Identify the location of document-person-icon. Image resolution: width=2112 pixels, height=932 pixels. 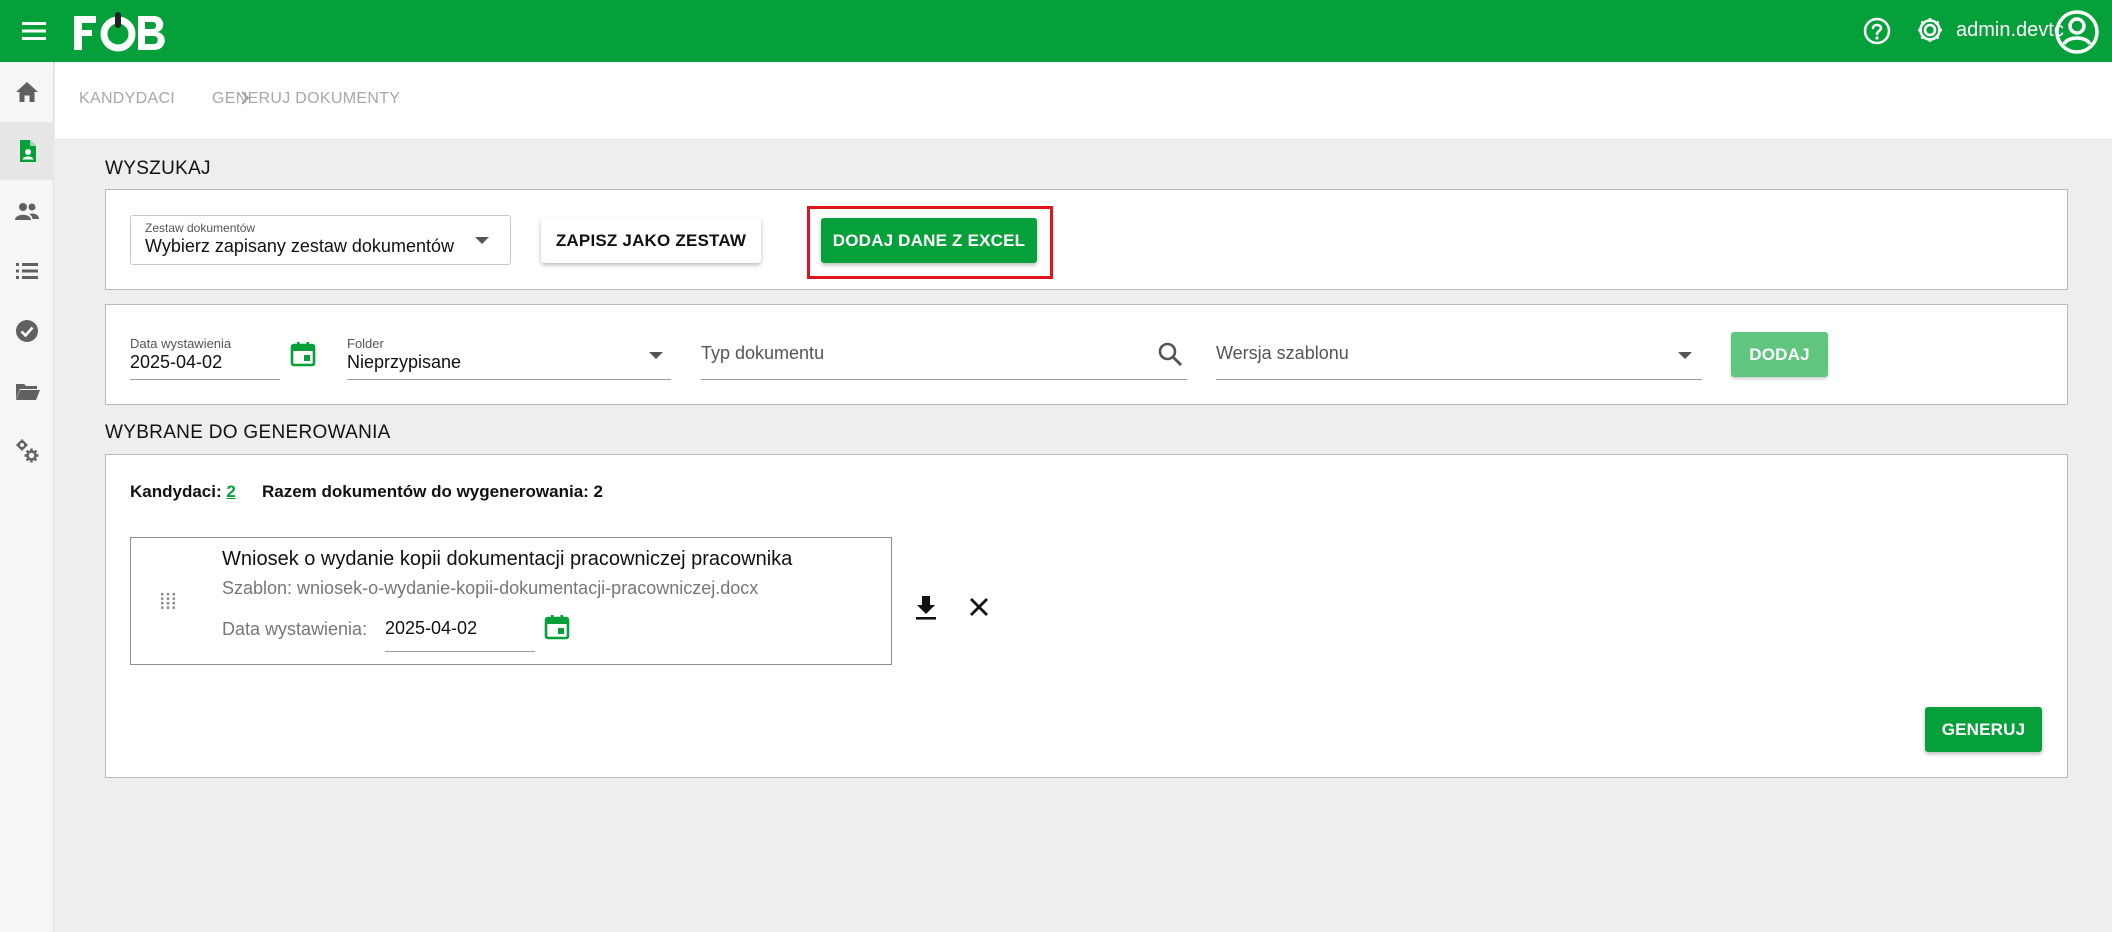
(28, 151).